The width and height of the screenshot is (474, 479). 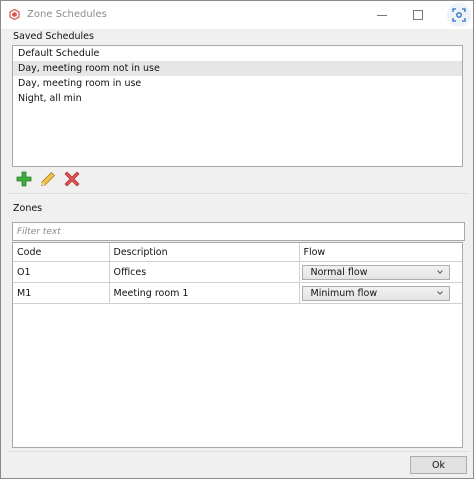 I want to click on saved-schedules-label: Saved Schedules, so click(x=53, y=36).